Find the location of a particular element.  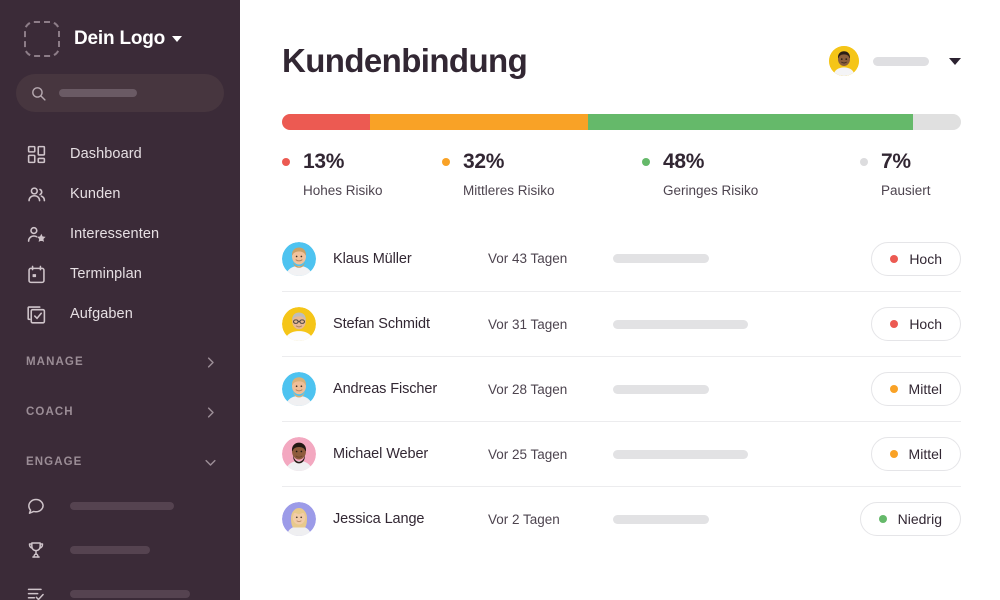

customer-name: Jessica Lange is located at coordinates (379, 519).